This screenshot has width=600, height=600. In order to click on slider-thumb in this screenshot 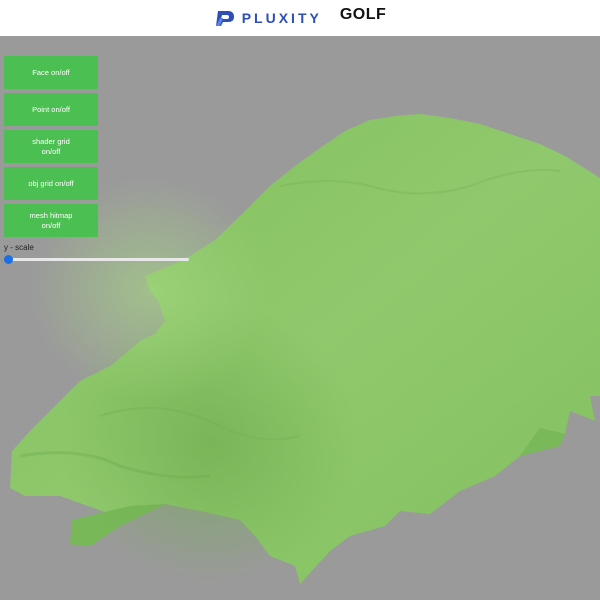, I will do `click(8, 259)`.